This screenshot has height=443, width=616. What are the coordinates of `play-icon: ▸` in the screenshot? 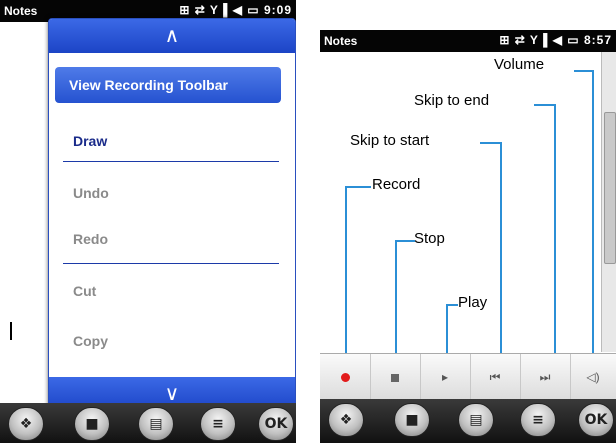 It's located at (445, 377).